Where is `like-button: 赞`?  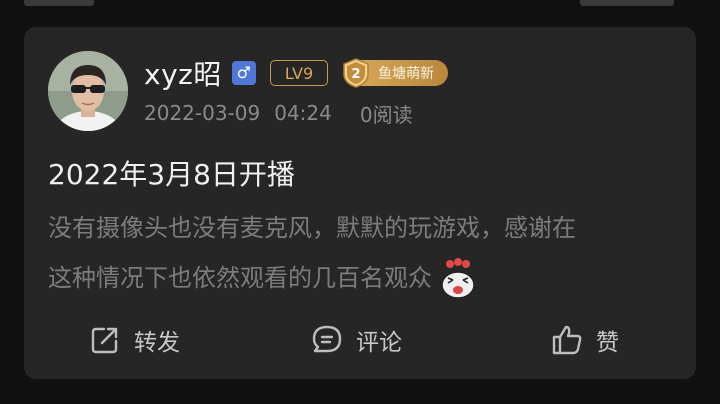
like-button: 赞 is located at coordinates (584, 340).